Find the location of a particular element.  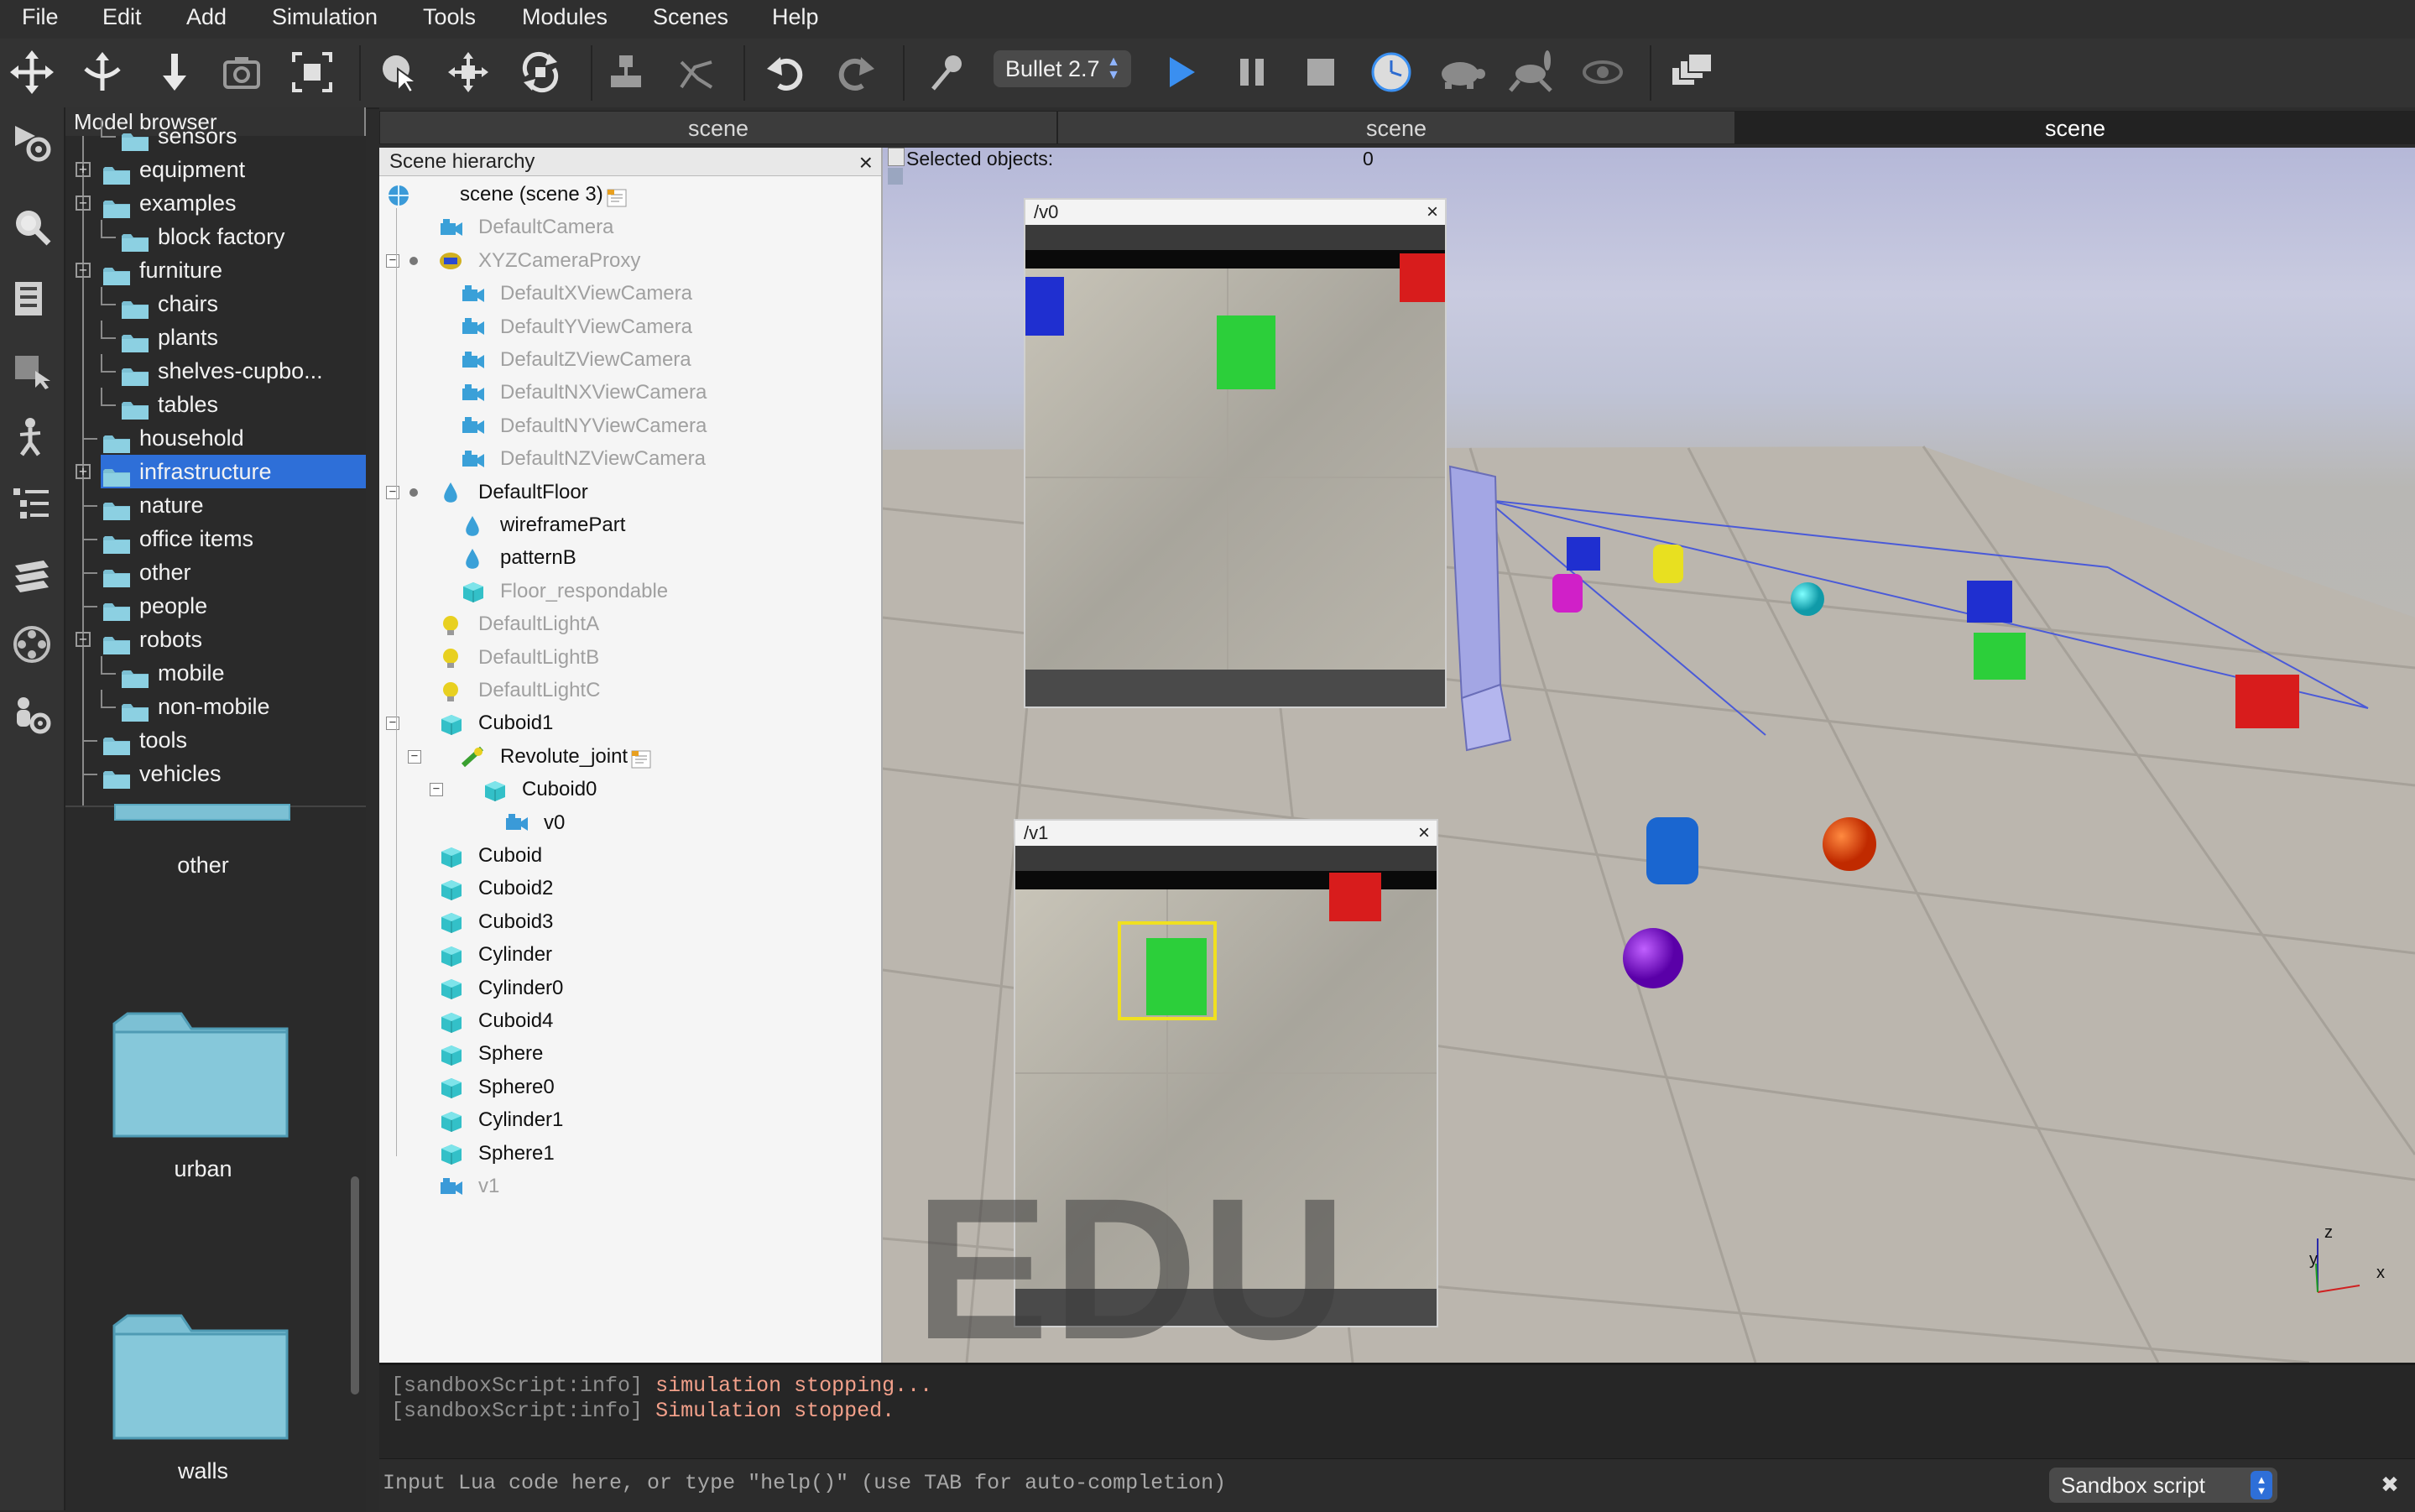

object-shift-icon is located at coordinates (468, 72).